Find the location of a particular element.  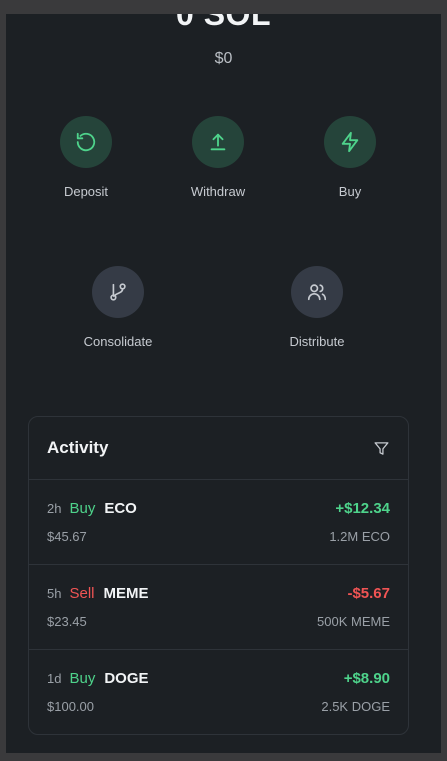

activity-token: ECO is located at coordinates (120, 508).